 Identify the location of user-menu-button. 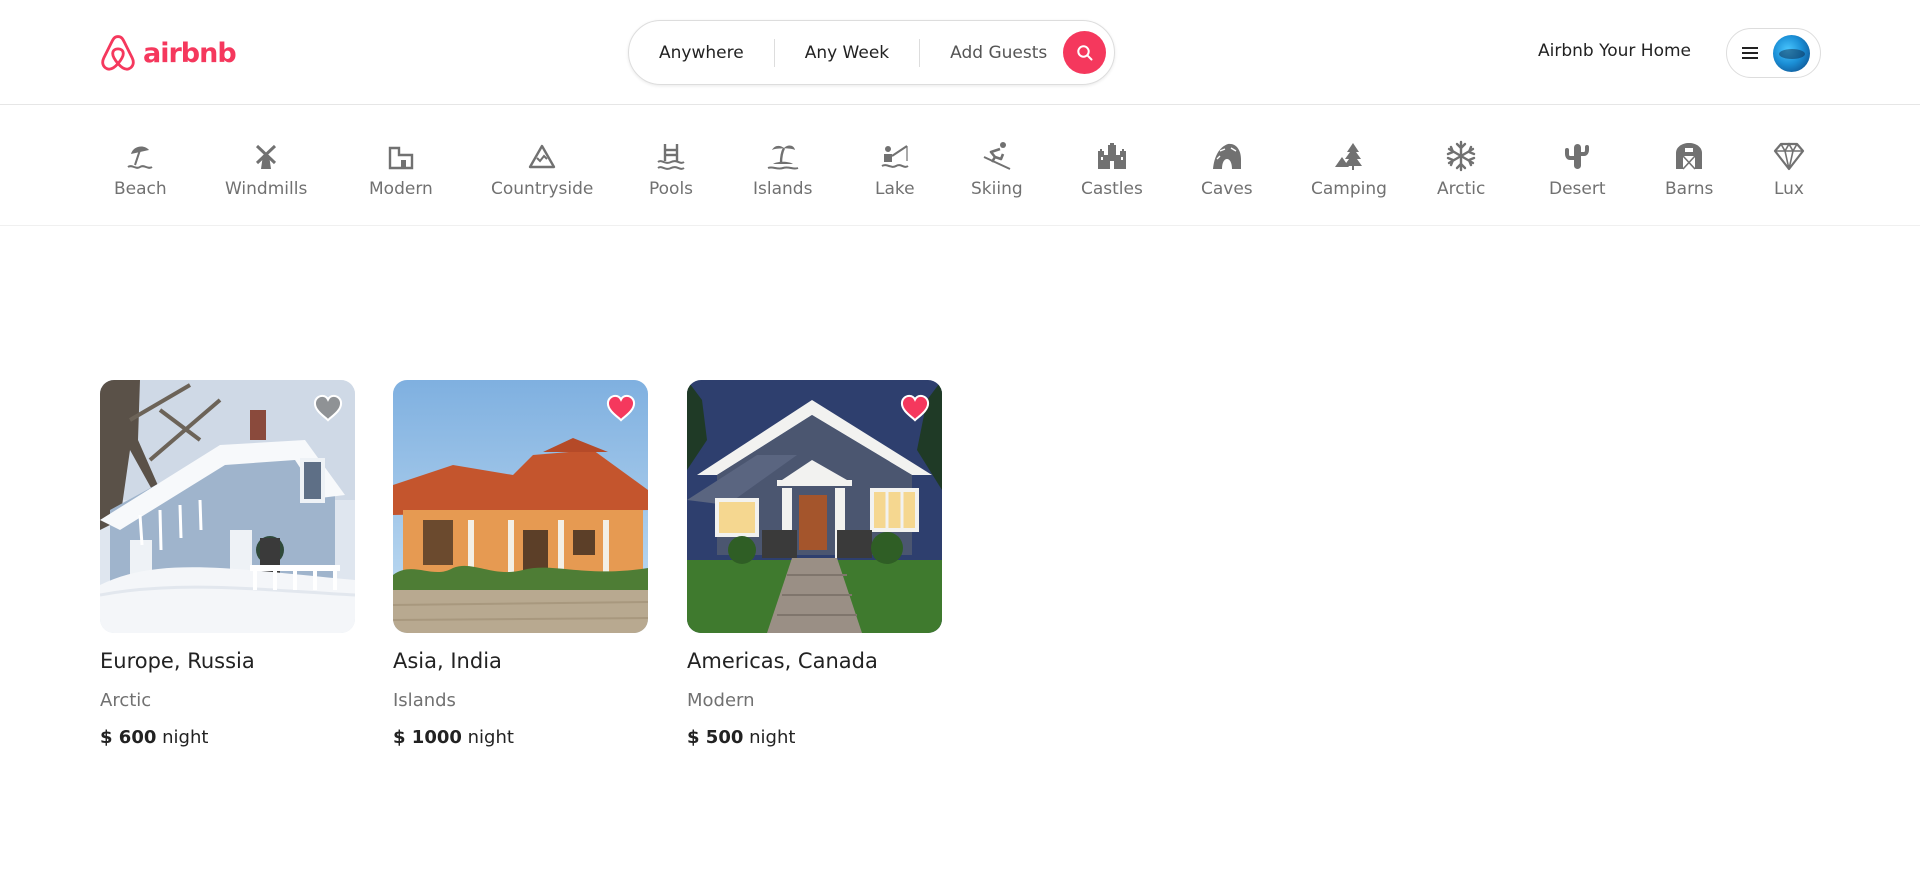
(1773, 53).